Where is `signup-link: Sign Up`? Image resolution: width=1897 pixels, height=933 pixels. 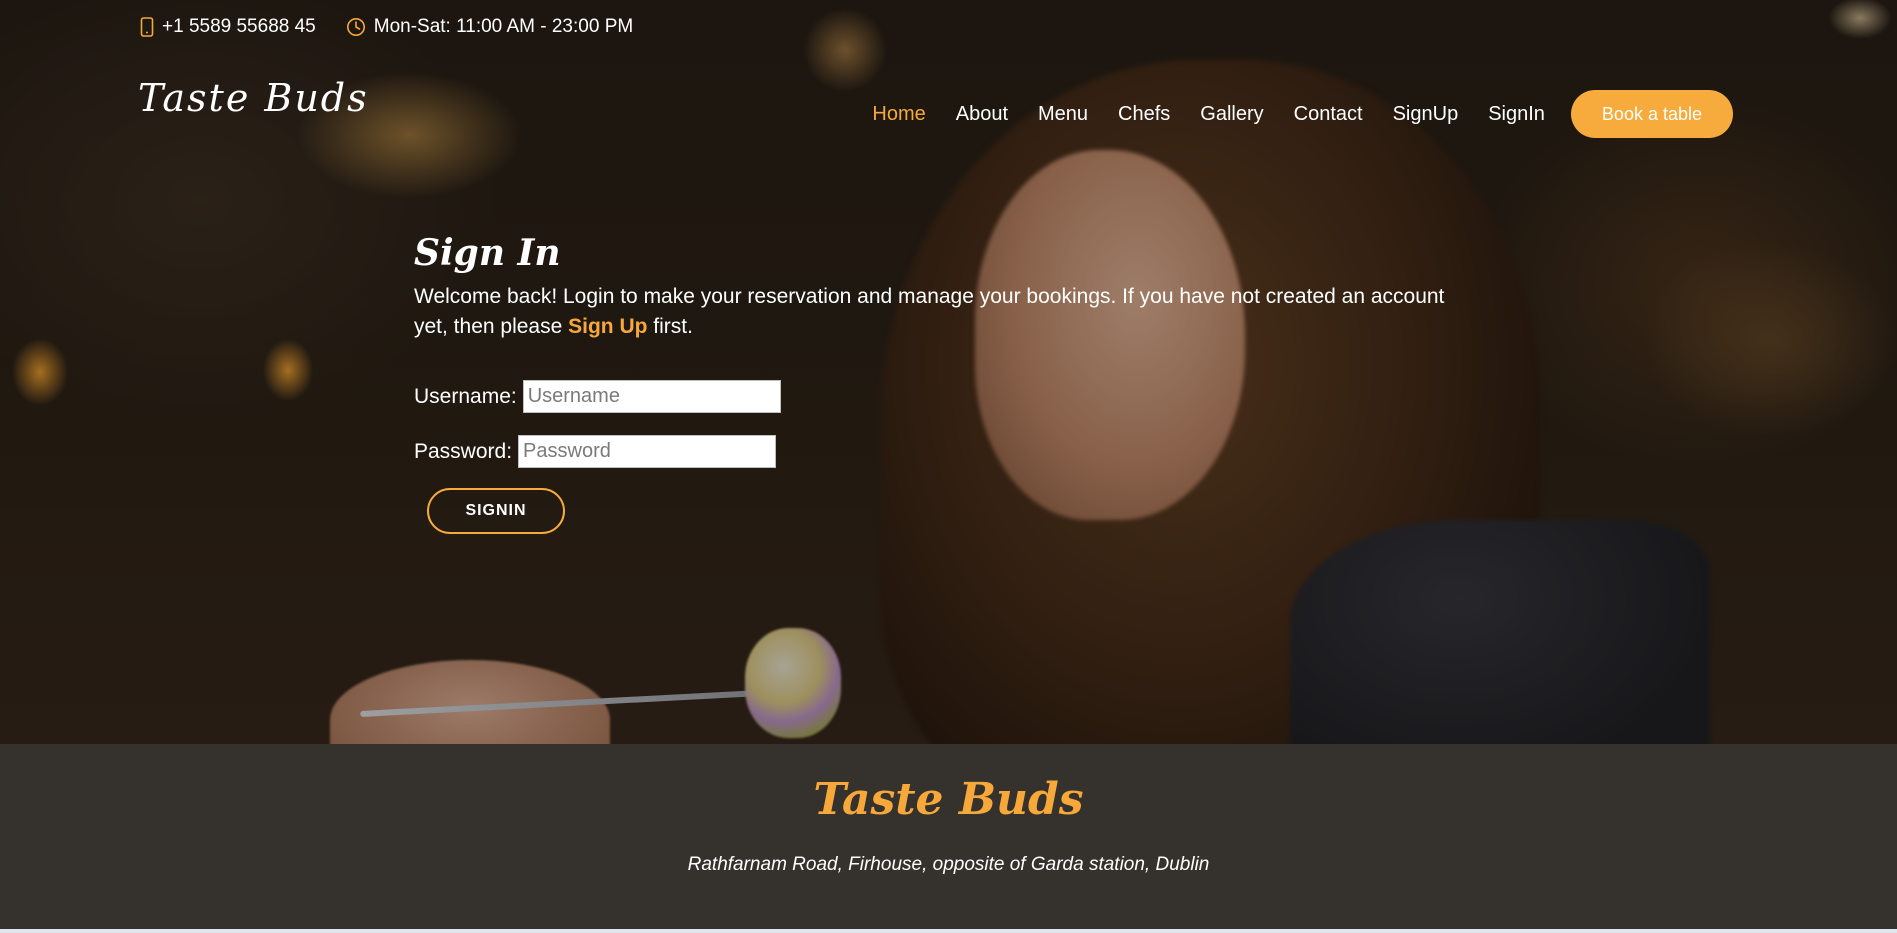 signup-link: Sign Up is located at coordinates (607, 326).